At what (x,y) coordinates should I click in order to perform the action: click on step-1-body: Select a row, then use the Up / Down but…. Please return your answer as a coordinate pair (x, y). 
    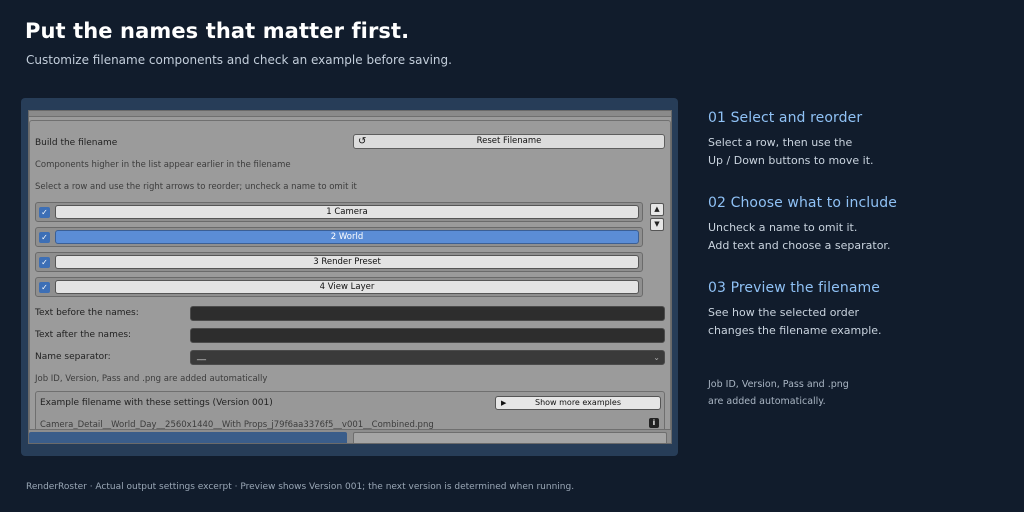
    Looking at the image, I should click on (791, 152).